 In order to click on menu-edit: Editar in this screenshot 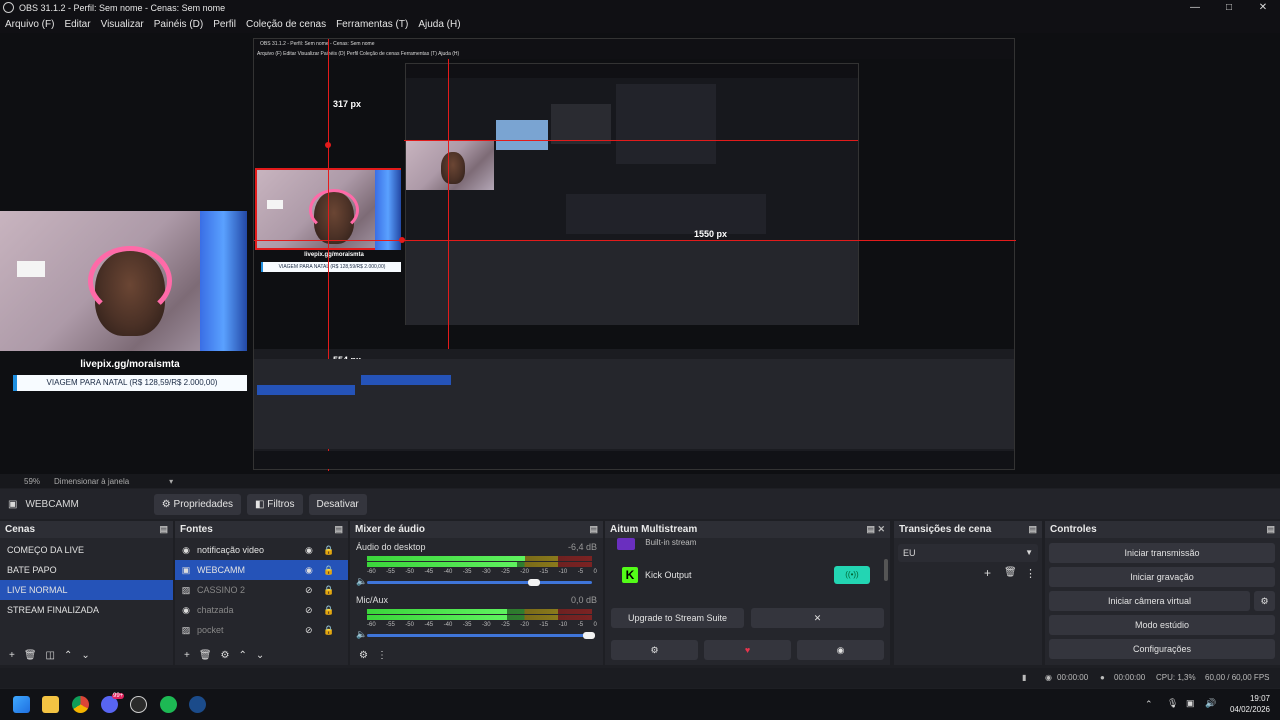, I will do `click(77, 24)`.